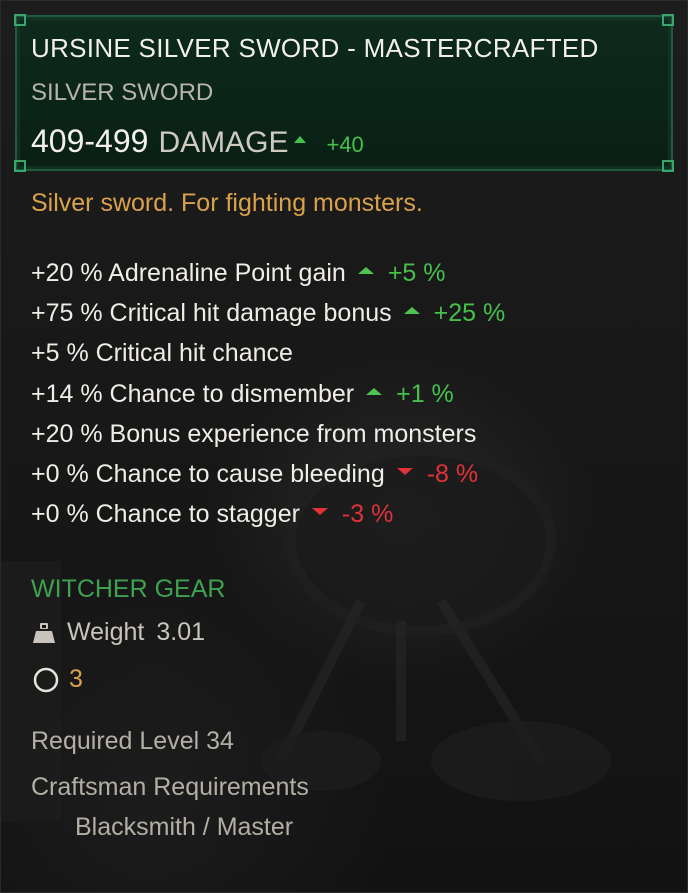 Image resolution: width=688 pixels, height=893 pixels. I want to click on damage-value: 409-499, so click(90, 141).